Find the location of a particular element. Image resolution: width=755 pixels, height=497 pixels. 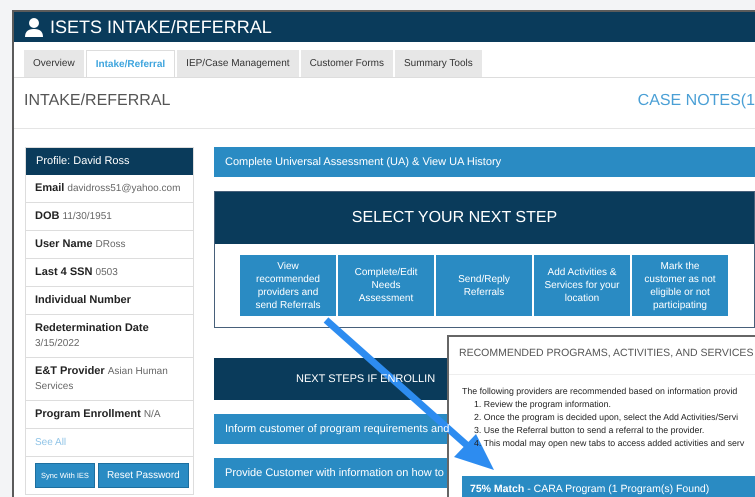

step-button: Send/Reply Referrals is located at coordinates (484, 285).